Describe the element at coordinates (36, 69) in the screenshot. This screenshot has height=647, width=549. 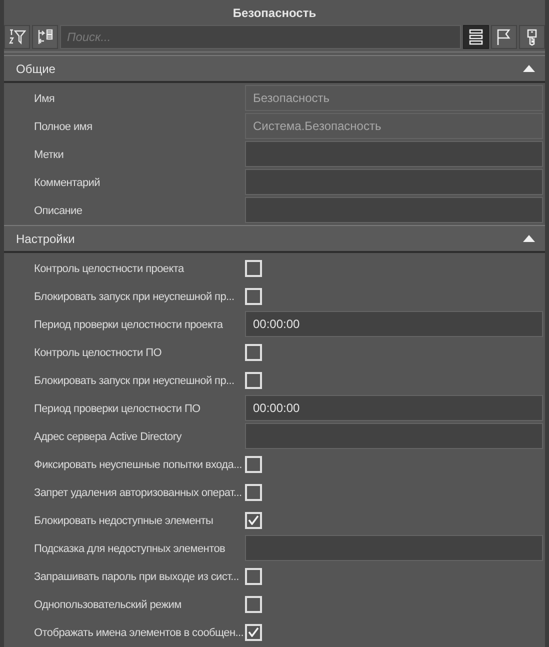
I see `section-title: Общие` at that location.